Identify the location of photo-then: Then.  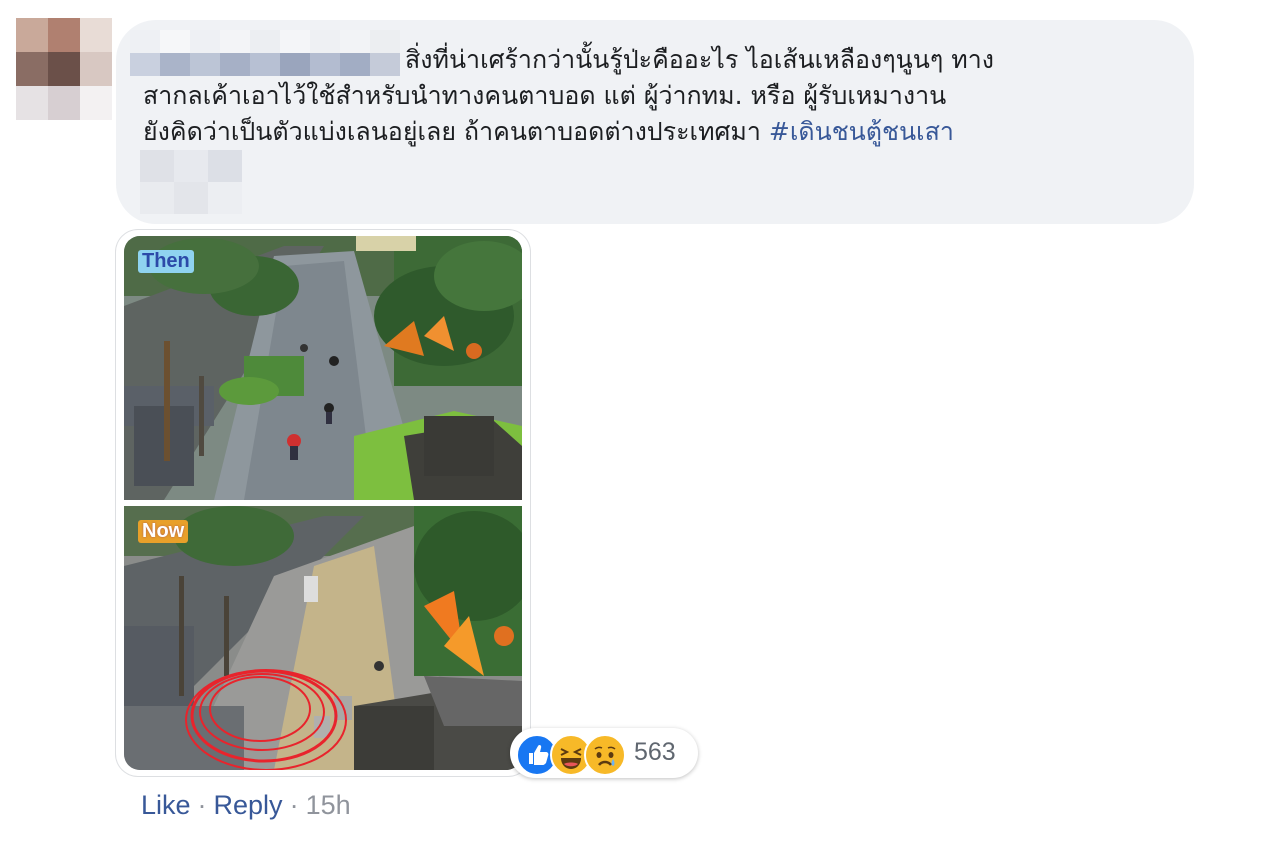
(323, 368).